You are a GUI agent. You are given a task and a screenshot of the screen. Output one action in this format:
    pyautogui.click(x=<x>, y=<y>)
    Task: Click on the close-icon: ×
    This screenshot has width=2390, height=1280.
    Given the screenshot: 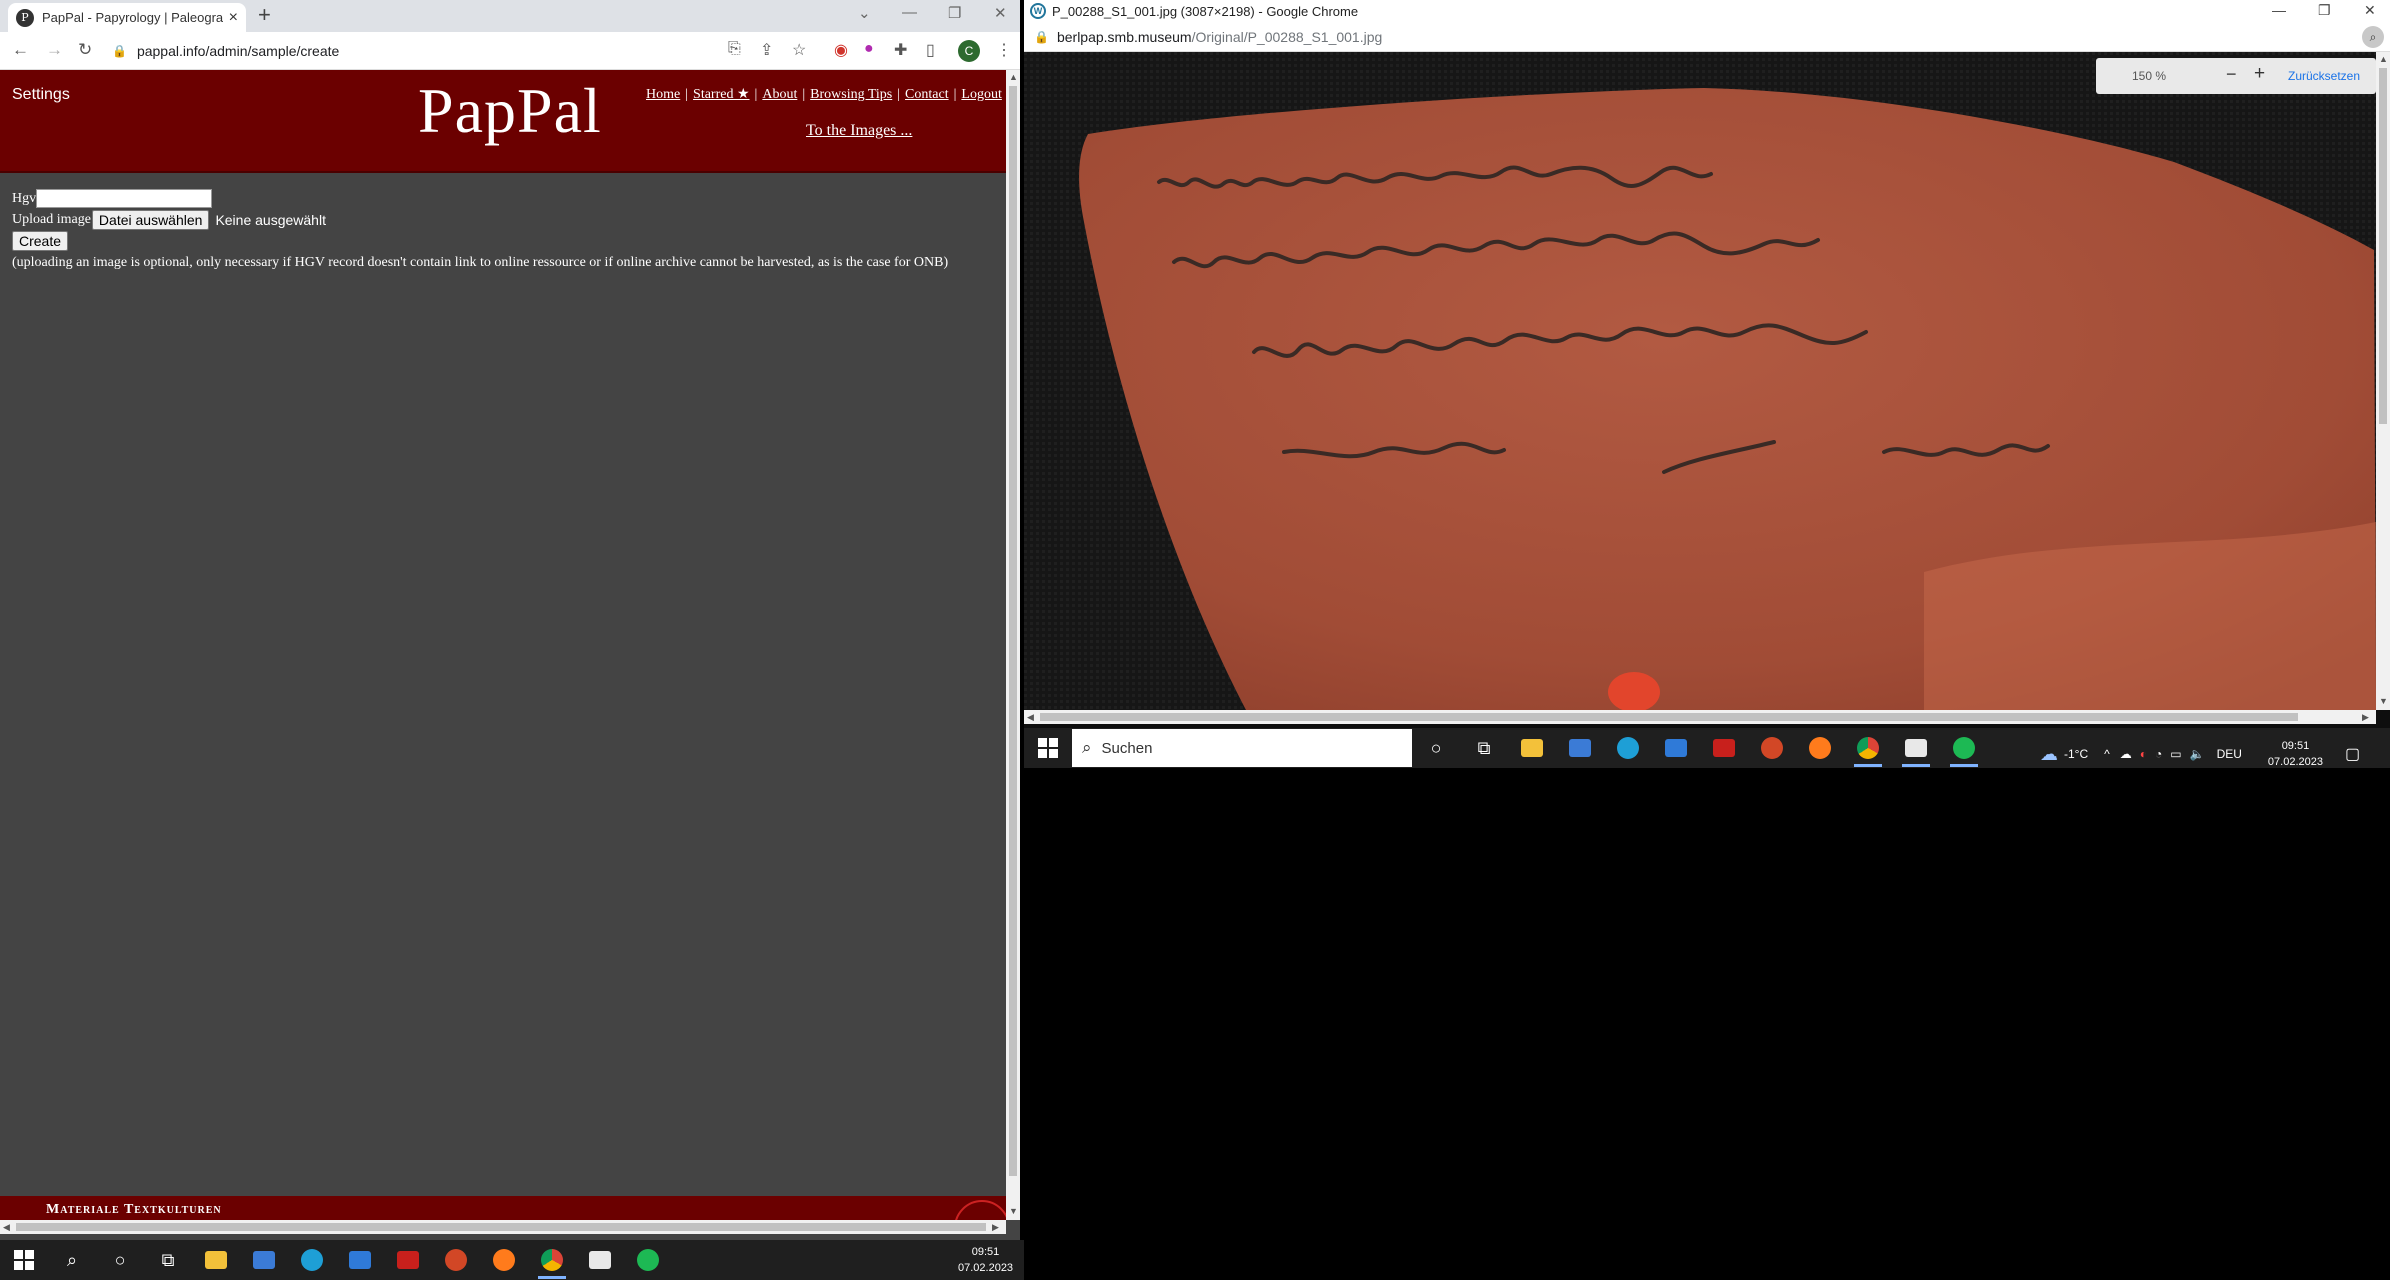 What is the action you would take?
    pyautogui.click(x=233, y=18)
    